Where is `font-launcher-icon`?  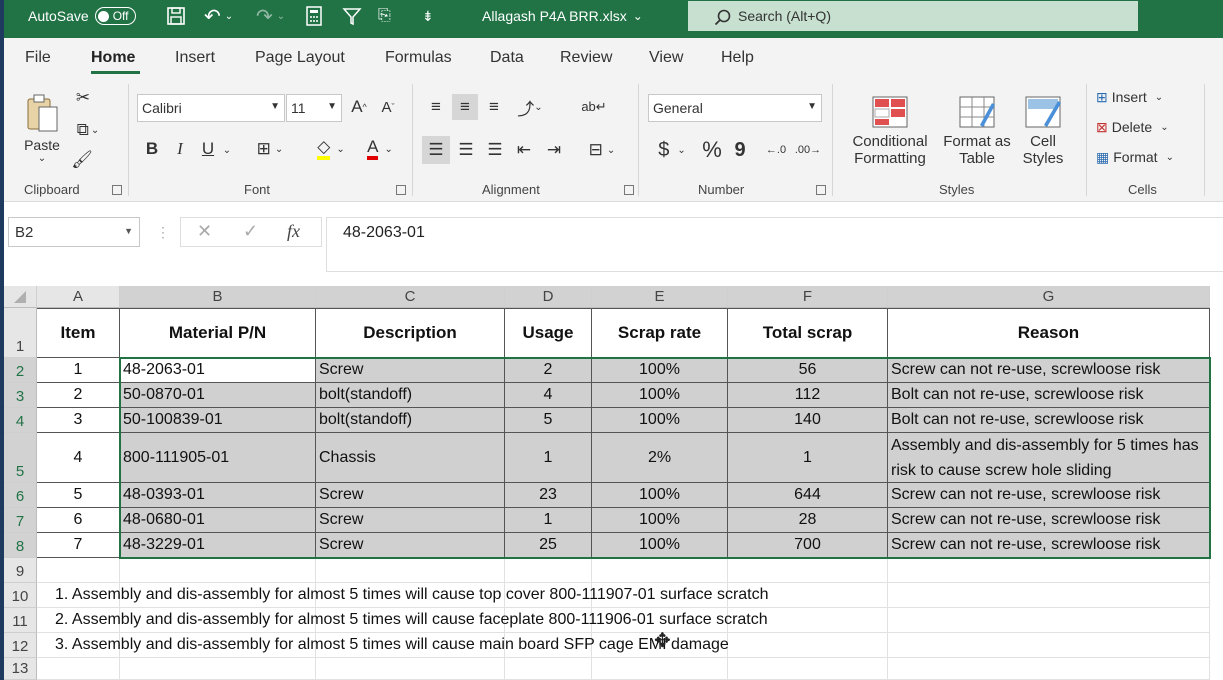
font-launcher-icon is located at coordinates (401, 190).